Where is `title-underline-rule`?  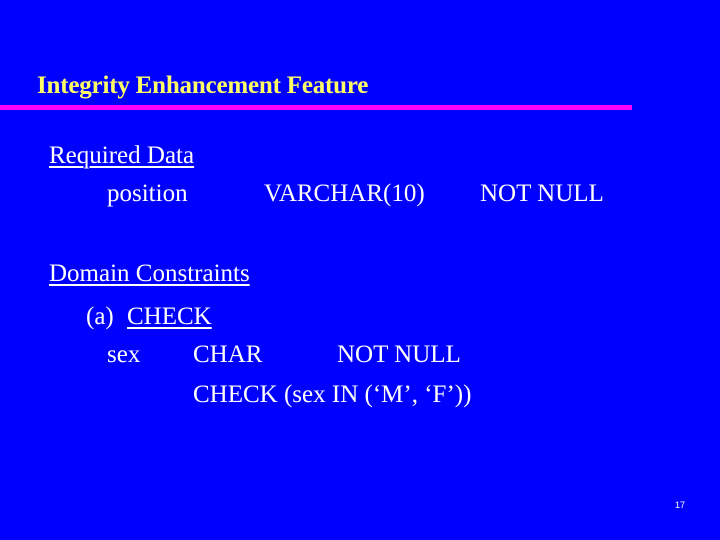 title-underline-rule is located at coordinates (316, 107).